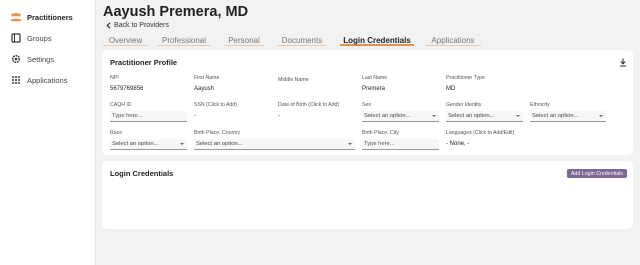 Image resolution: width=640 pixels, height=265 pixels. I want to click on back-link: Back to Providers, so click(137, 25).